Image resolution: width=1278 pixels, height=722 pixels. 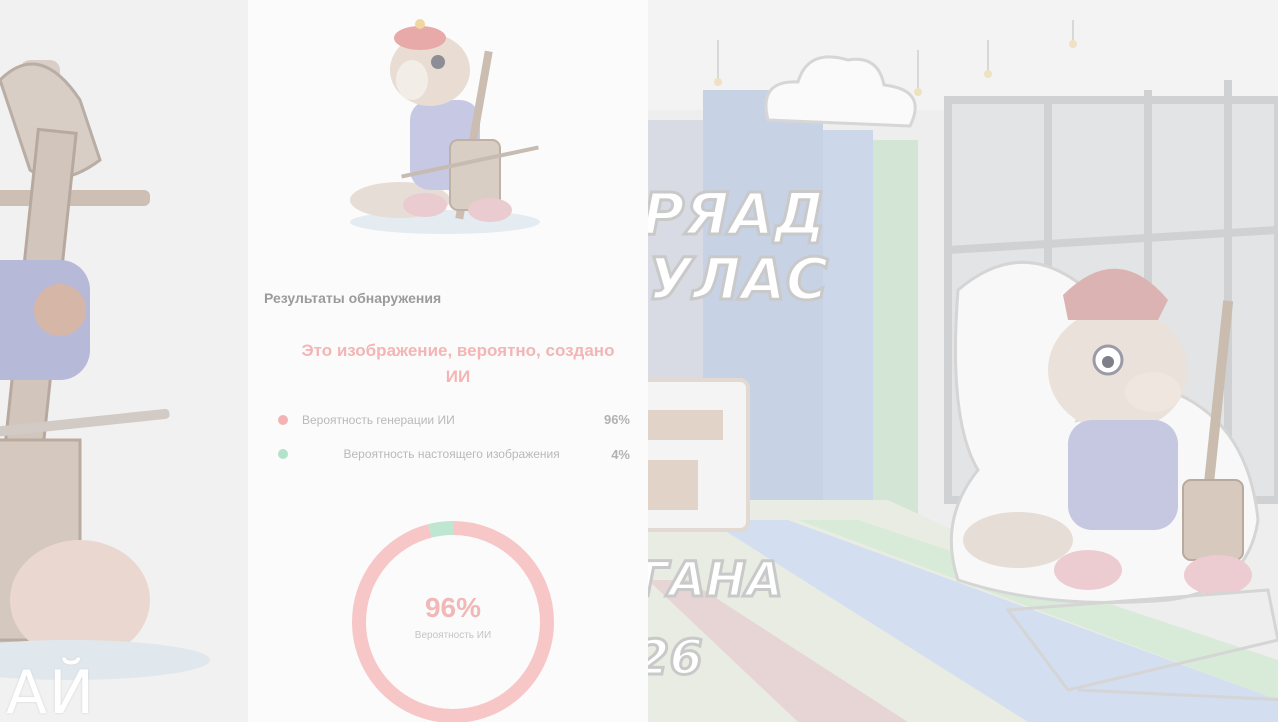 What do you see at coordinates (620, 454) in the screenshot?
I see `real-probability-value: 4%` at bounding box center [620, 454].